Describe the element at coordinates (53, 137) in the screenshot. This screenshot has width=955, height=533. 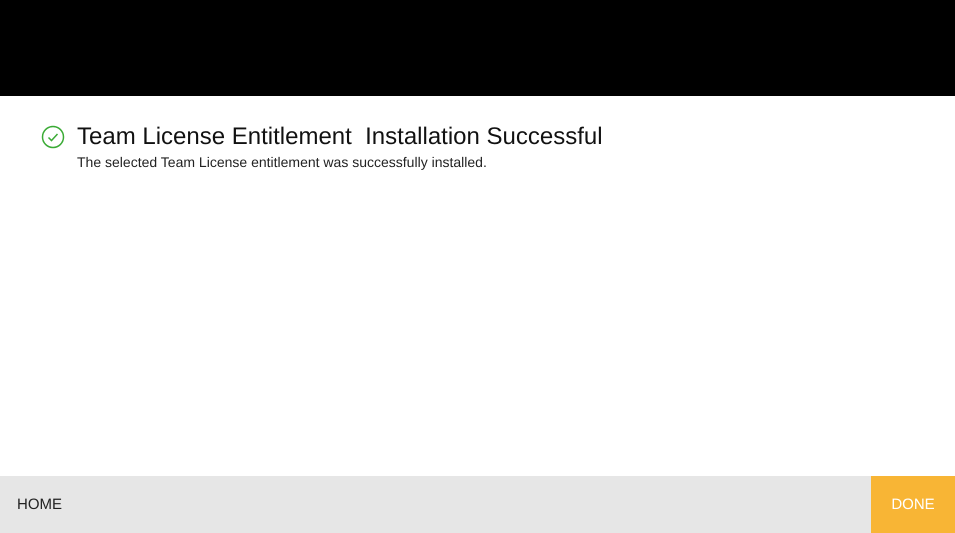
I see `check-circle-icon` at that location.